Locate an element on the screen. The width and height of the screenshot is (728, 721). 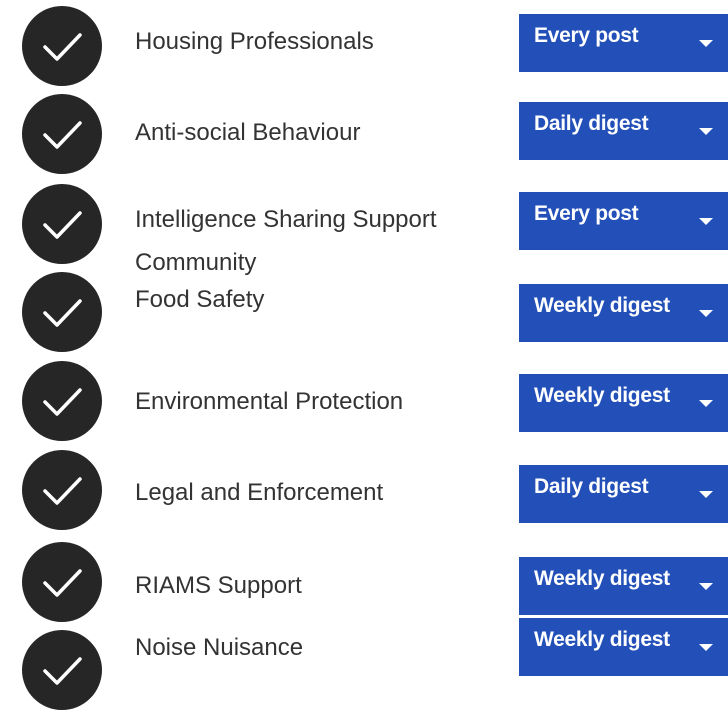
group-name-label: Environmental Protection is located at coordinates (269, 401).